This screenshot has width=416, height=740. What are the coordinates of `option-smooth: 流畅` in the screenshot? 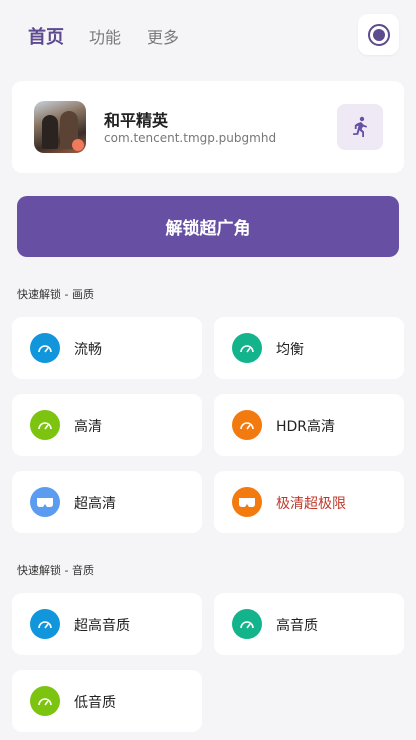 It's located at (107, 348).